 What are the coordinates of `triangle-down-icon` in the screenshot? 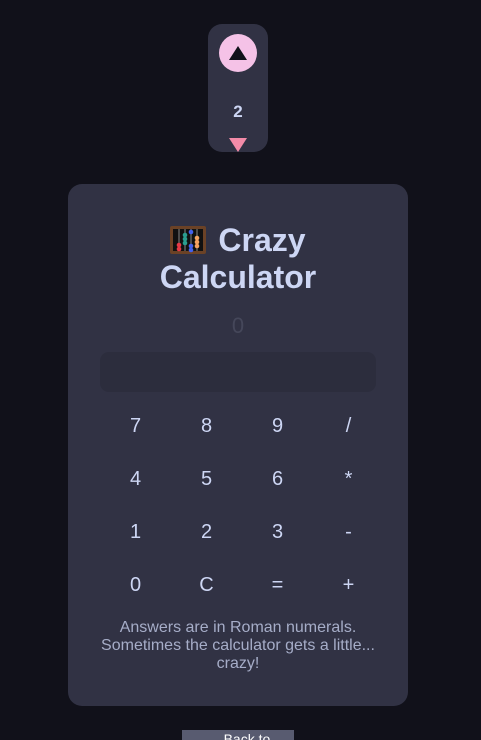 It's located at (238, 145).